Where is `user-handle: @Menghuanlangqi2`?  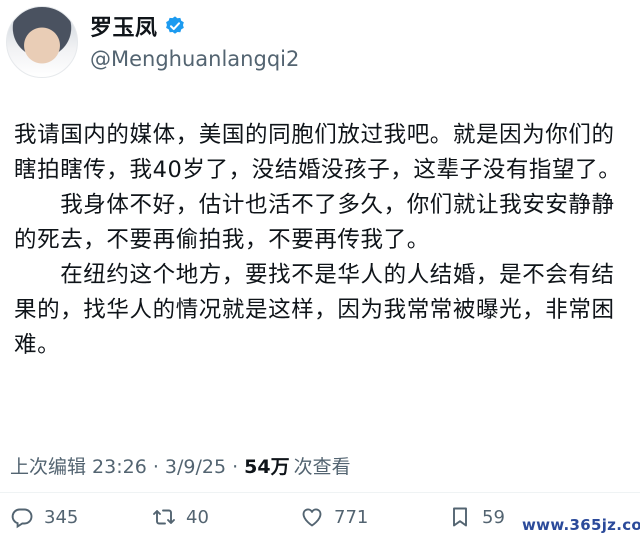
user-handle: @Menghuanlangqi2 is located at coordinates (194, 59).